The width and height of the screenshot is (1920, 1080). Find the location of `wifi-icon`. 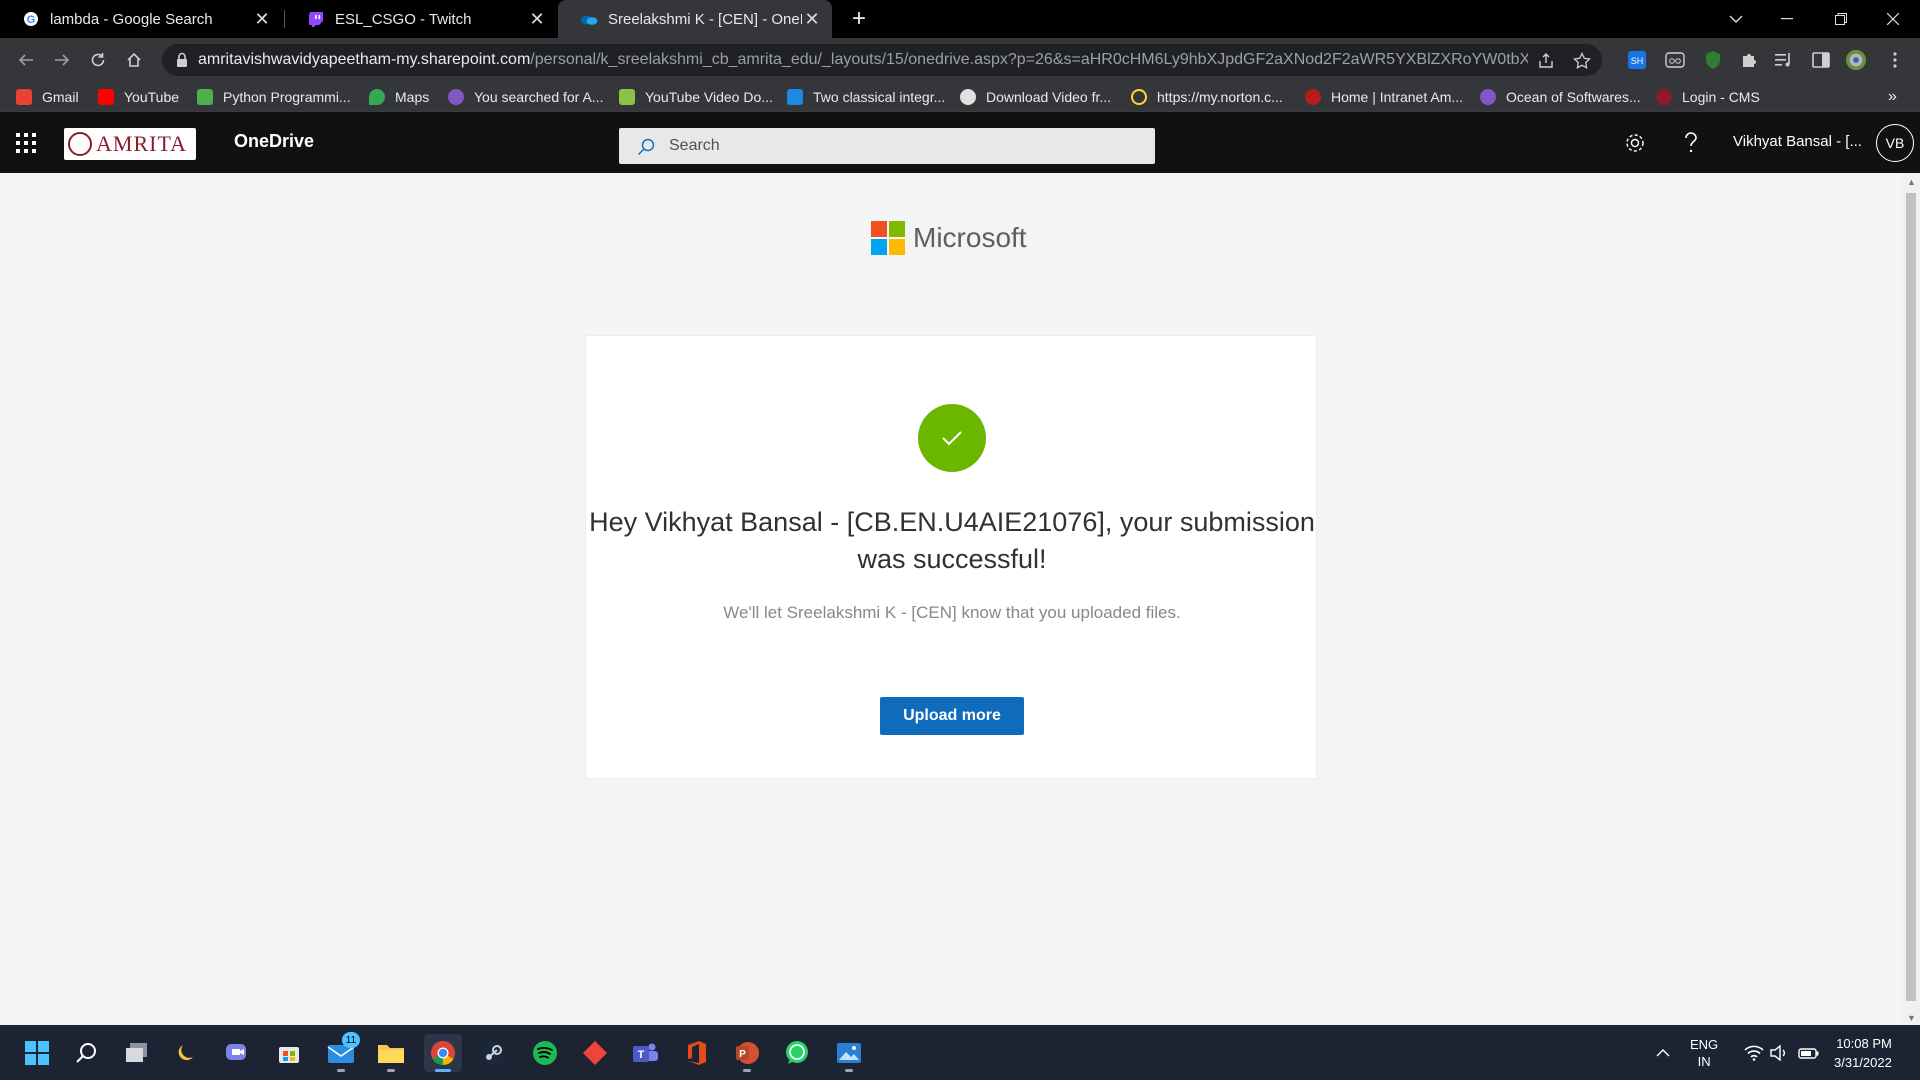

wifi-icon is located at coordinates (1754, 1052).